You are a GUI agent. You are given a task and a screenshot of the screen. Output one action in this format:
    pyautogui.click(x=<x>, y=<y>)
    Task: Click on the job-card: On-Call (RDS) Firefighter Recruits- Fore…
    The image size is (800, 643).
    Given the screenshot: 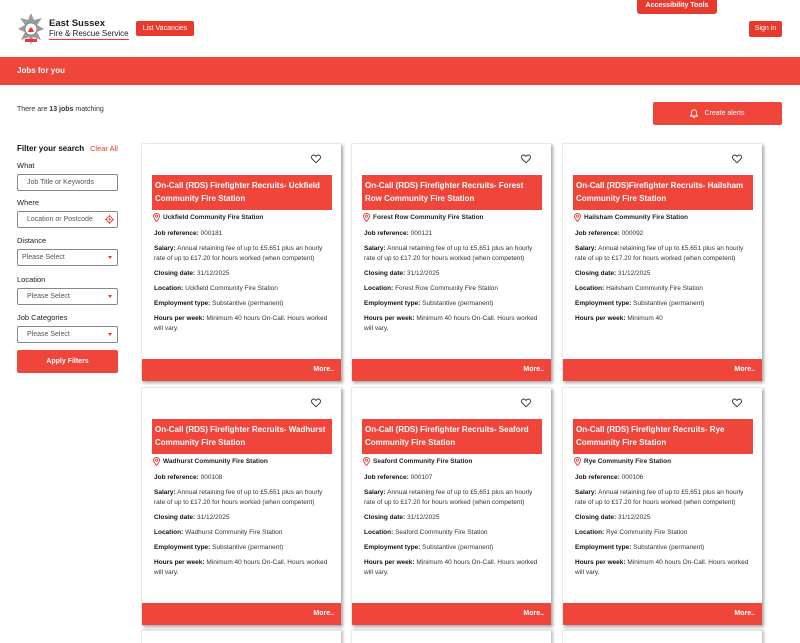 What is the action you would take?
    pyautogui.click(x=451, y=262)
    